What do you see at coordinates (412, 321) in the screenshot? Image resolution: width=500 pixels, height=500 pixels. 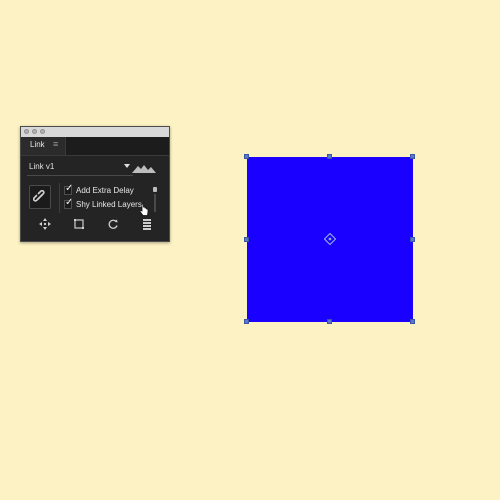 I see `transform-handle-bottom-right` at bounding box center [412, 321].